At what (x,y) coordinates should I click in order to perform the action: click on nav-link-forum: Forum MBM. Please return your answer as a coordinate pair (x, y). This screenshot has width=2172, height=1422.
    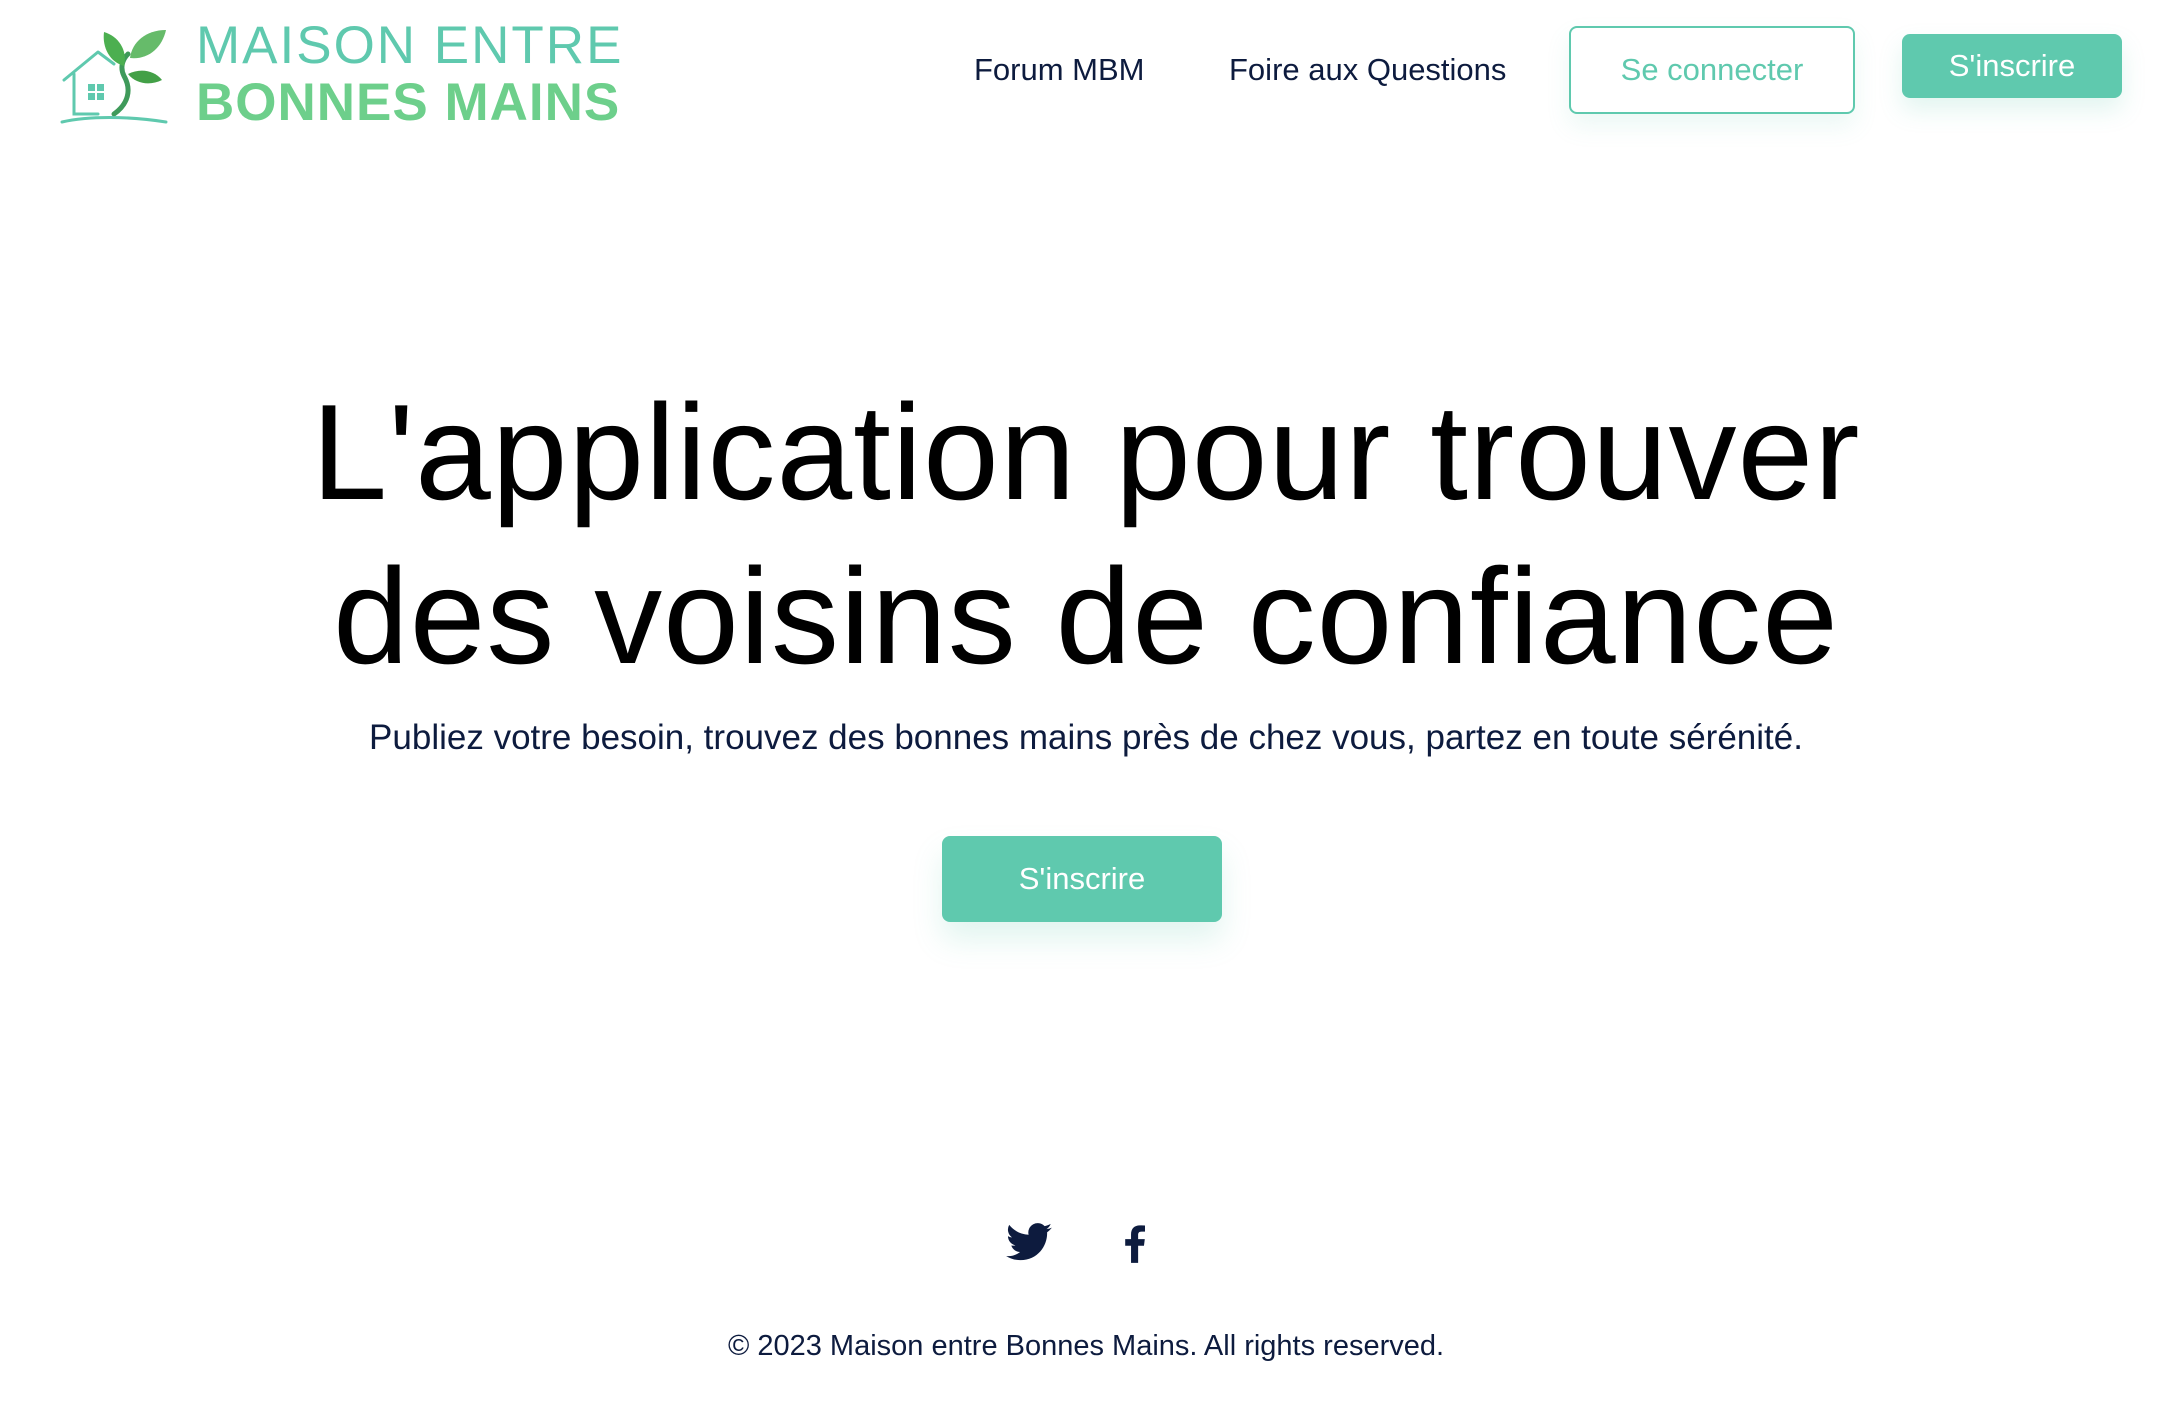
    Looking at the image, I should click on (1059, 70).